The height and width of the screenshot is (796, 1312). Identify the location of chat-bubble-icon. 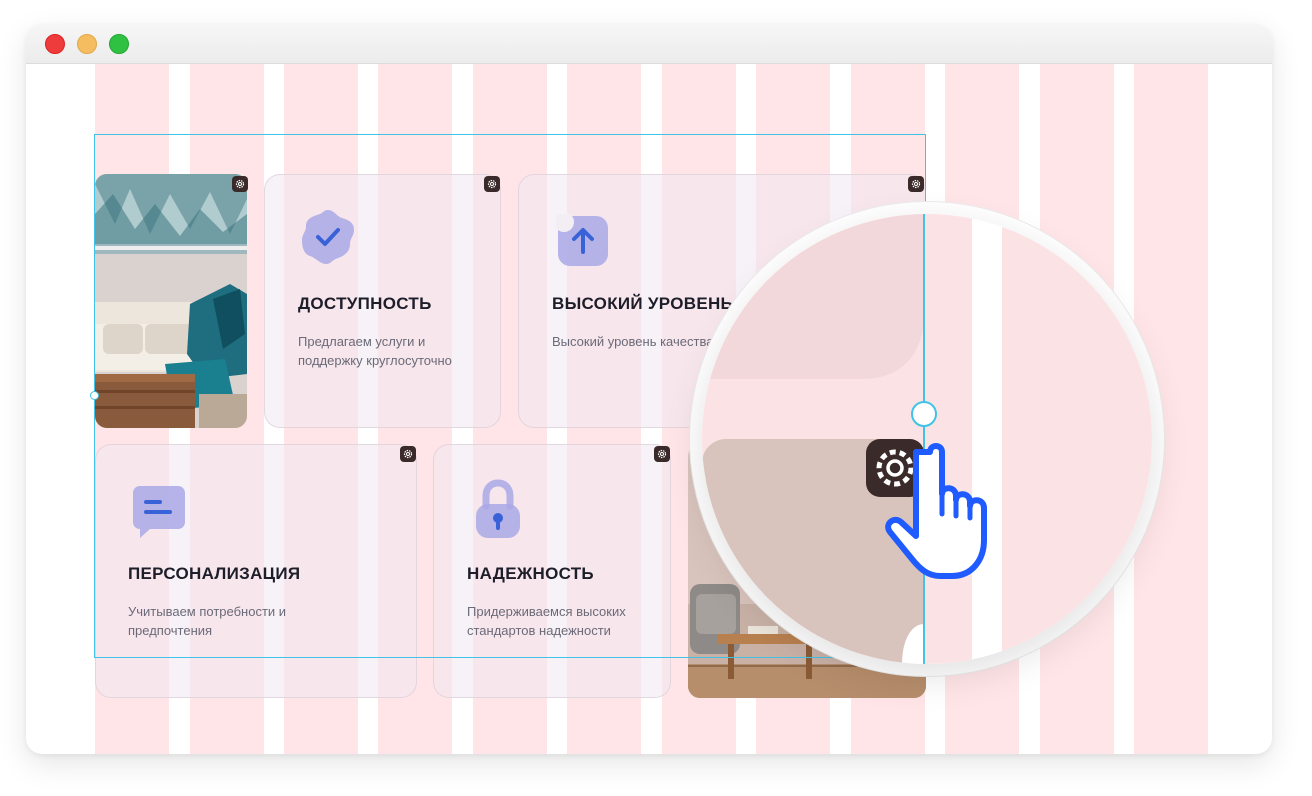
(159, 513).